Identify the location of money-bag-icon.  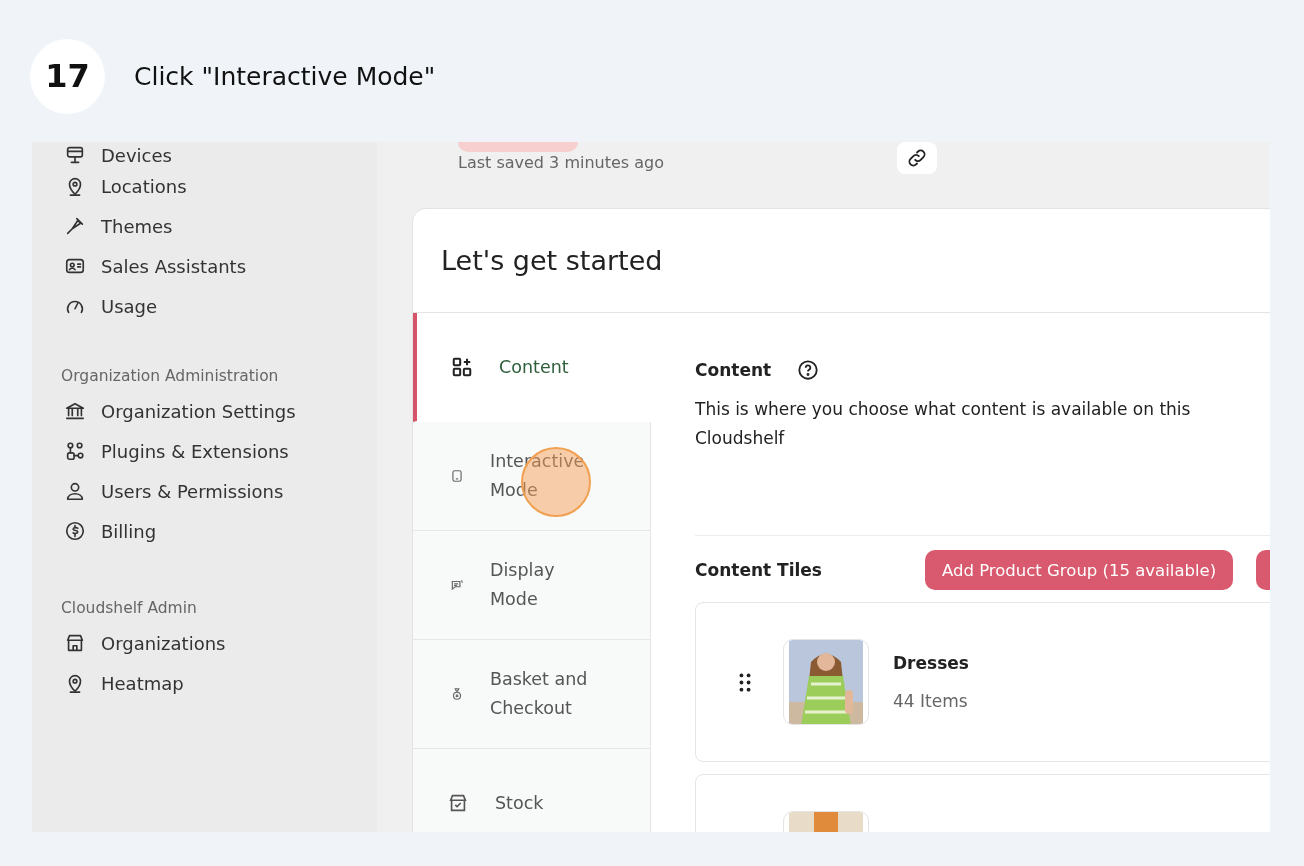
(457, 694).